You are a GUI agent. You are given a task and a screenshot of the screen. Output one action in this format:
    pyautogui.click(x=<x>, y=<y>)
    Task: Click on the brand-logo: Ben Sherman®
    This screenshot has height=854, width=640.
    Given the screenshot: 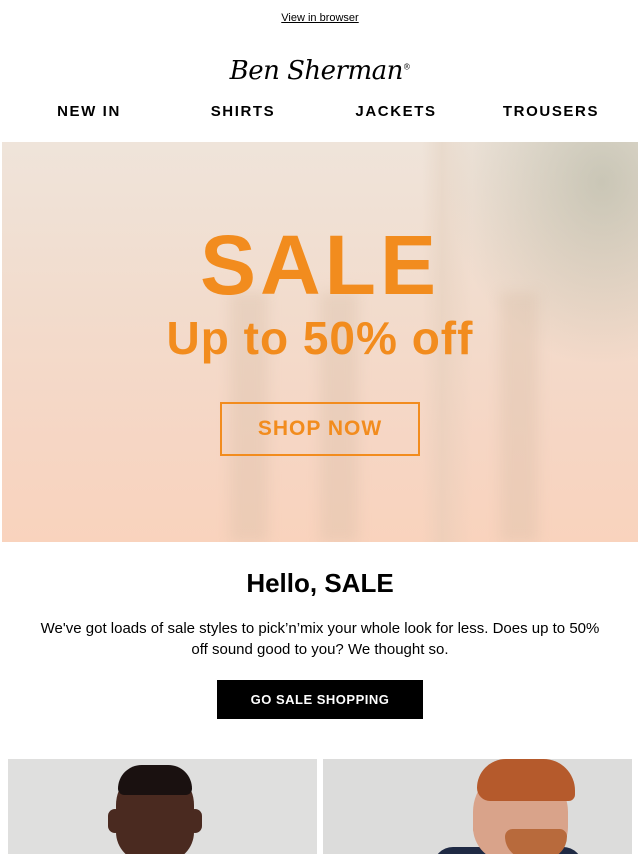 What is the action you would take?
    pyautogui.click(x=320, y=71)
    